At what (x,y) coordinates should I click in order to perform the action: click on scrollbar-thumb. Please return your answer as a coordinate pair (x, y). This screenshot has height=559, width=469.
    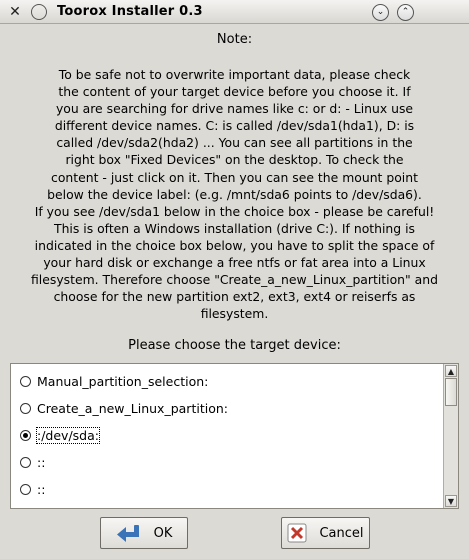
    Looking at the image, I should click on (451, 392).